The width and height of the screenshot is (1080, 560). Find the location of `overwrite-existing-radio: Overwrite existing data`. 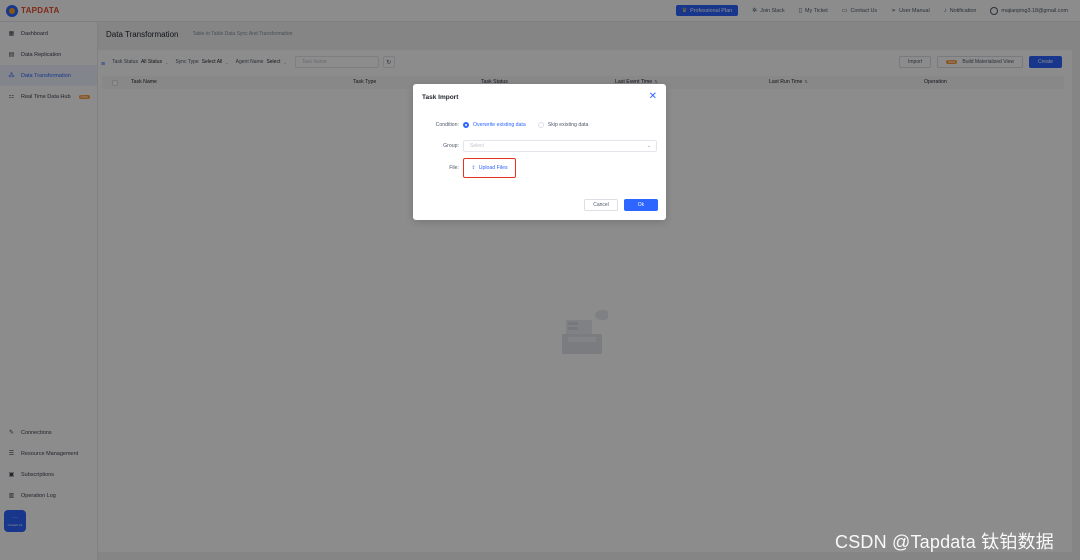

overwrite-existing-radio: Overwrite existing data is located at coordinates (494, 125).